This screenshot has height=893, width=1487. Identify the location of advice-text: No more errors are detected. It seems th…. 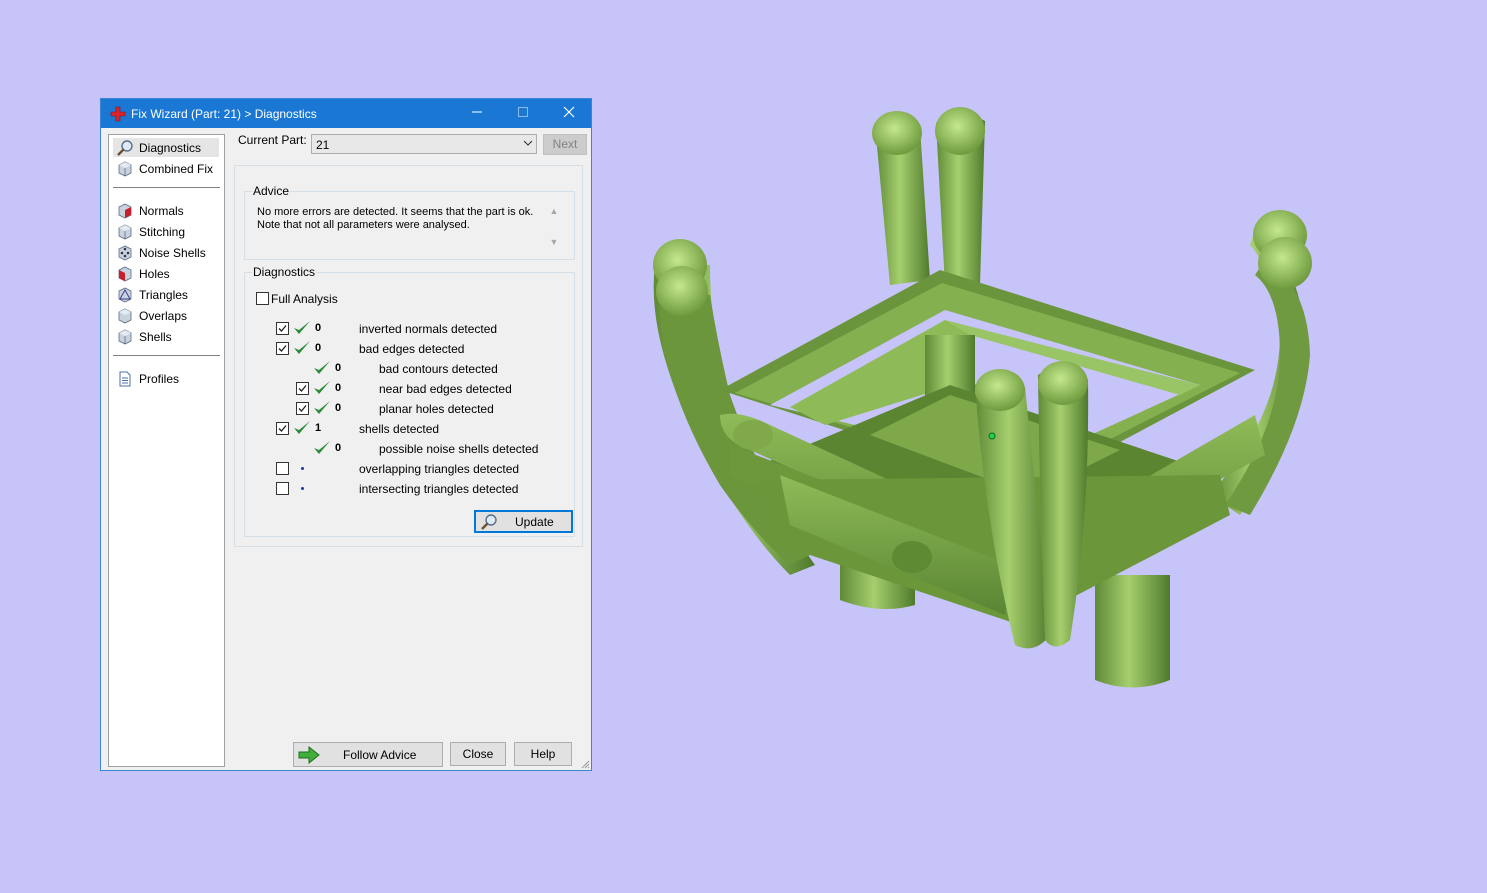
(402, 219).